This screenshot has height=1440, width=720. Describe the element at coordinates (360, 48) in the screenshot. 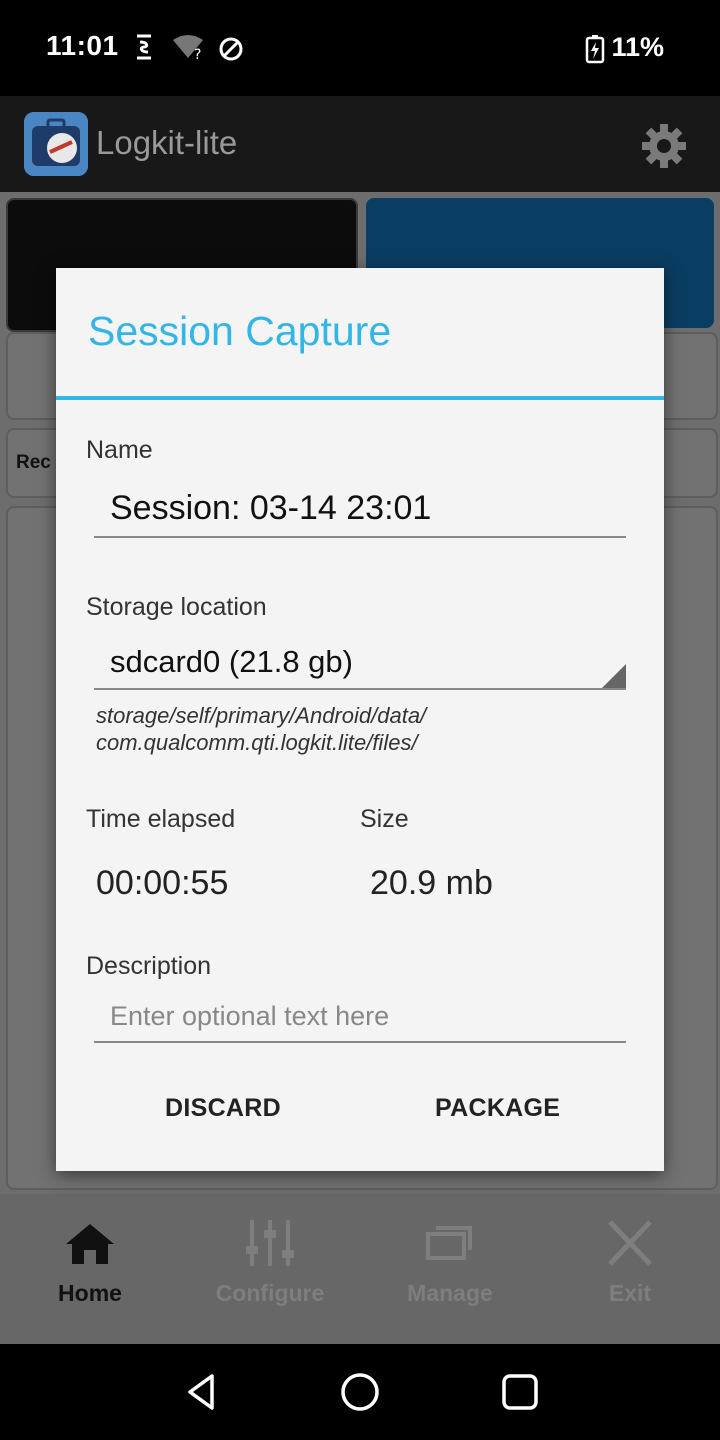

I see `status-bar: 11:01 ? 11%` at that location.